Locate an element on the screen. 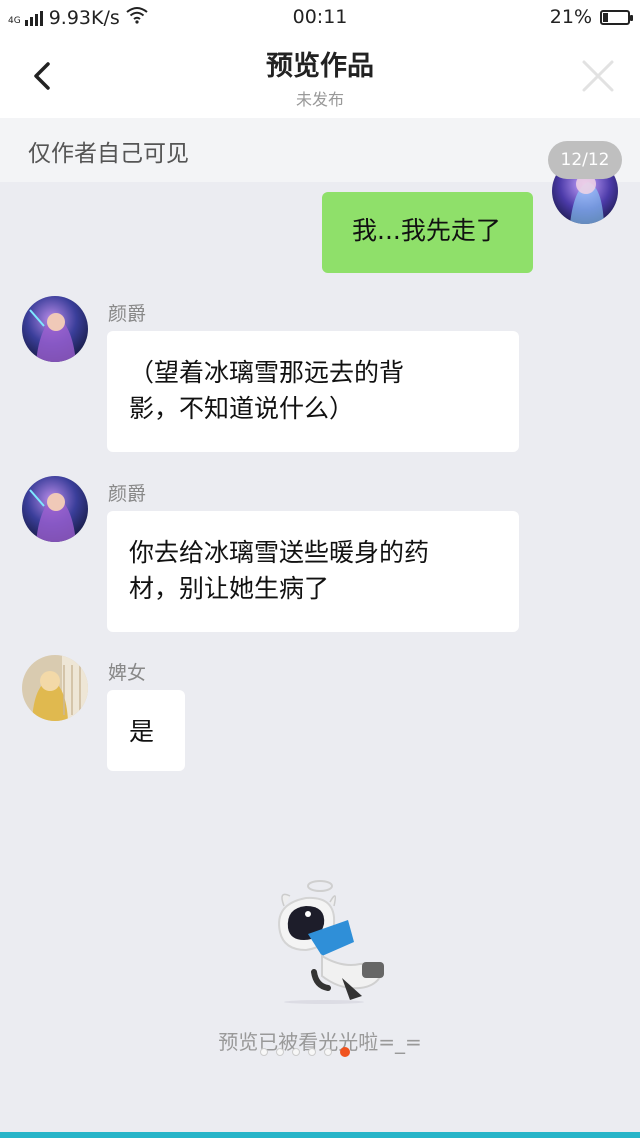  message-text: 影，不知道说什么） is located at coordinates (242, 408).